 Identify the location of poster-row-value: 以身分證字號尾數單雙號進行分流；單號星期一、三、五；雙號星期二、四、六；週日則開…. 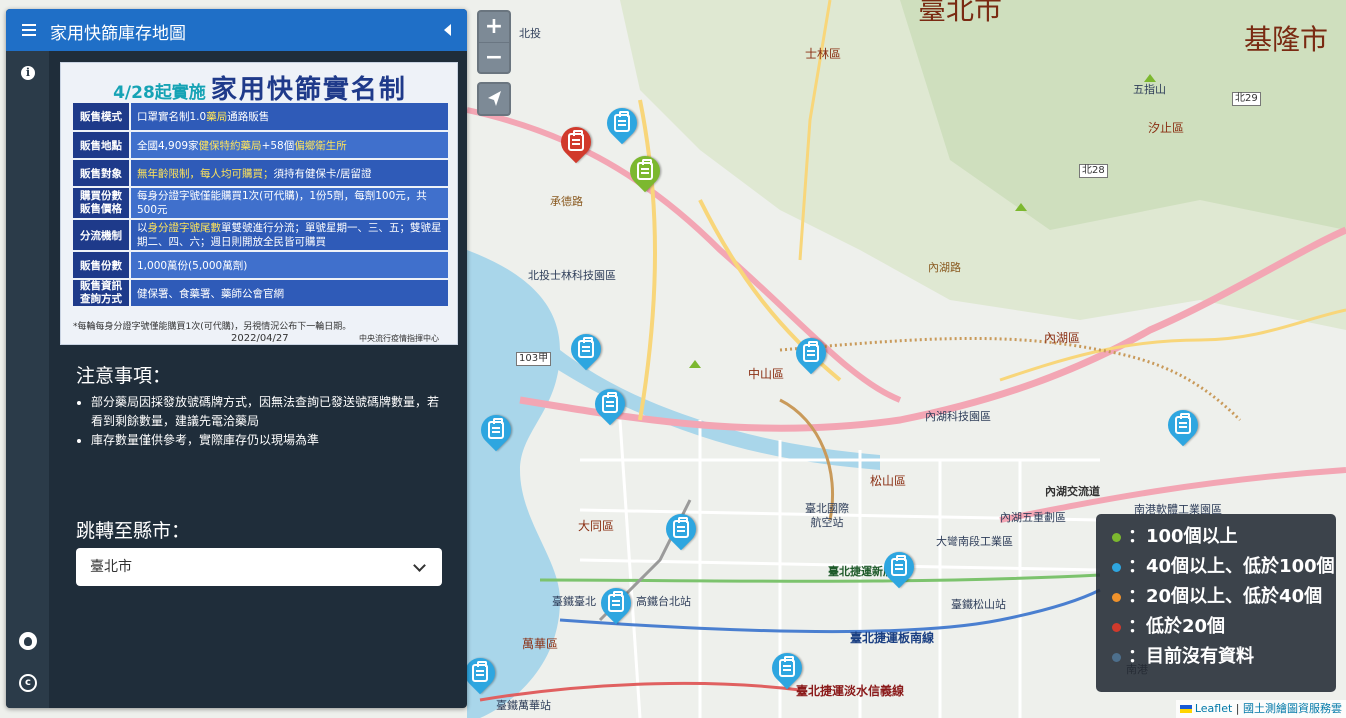
(289, 235).